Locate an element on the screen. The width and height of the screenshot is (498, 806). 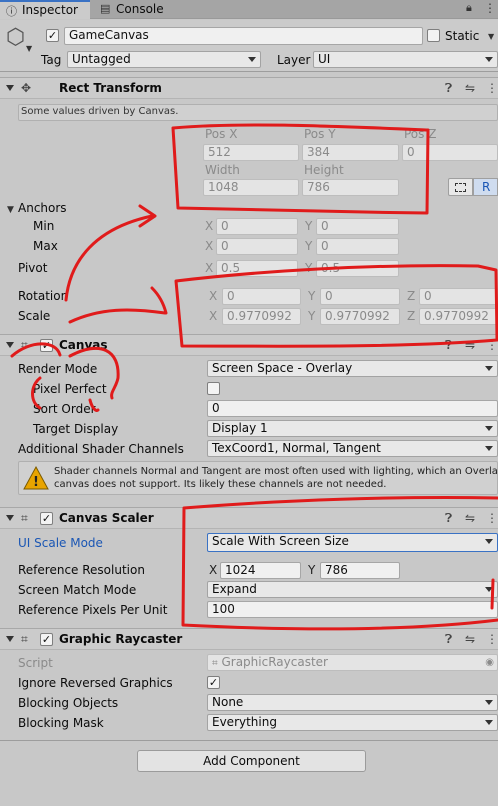
console-icon: ▤ is located at coordinates (105, 8).